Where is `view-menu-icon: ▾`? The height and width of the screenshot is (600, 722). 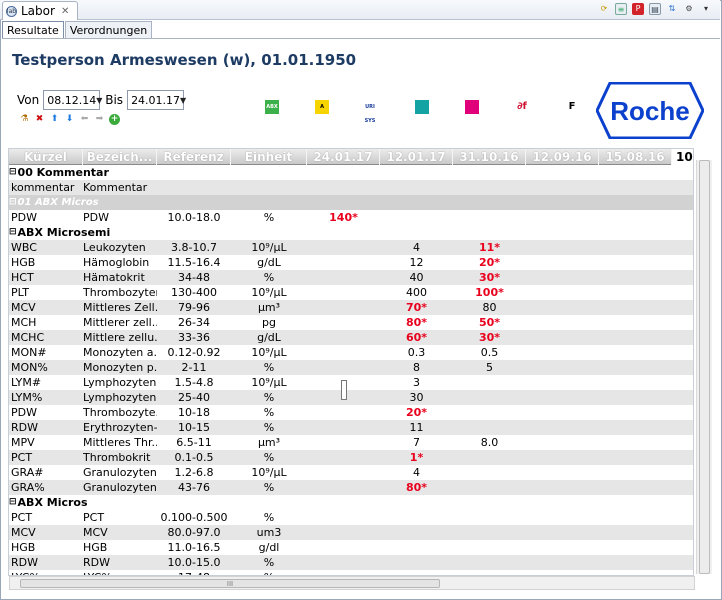 view-menu-icon: ▾ is located at coordinates (706, 9).